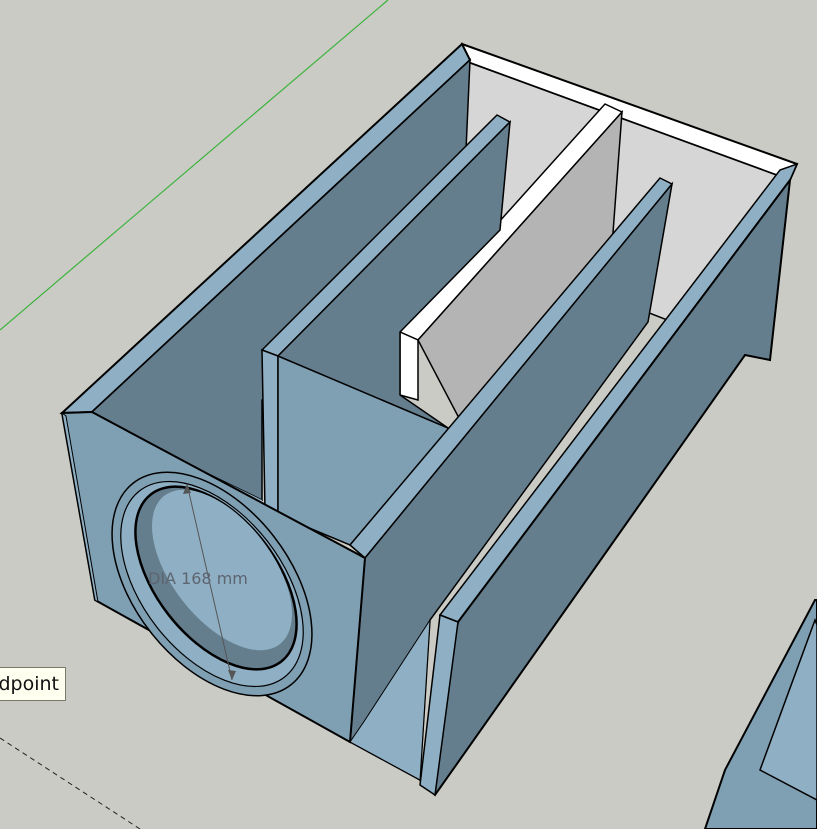 The width and height of the screenshot is (817, 829). I want to click on baffle-1-edge, so click(270, 432).